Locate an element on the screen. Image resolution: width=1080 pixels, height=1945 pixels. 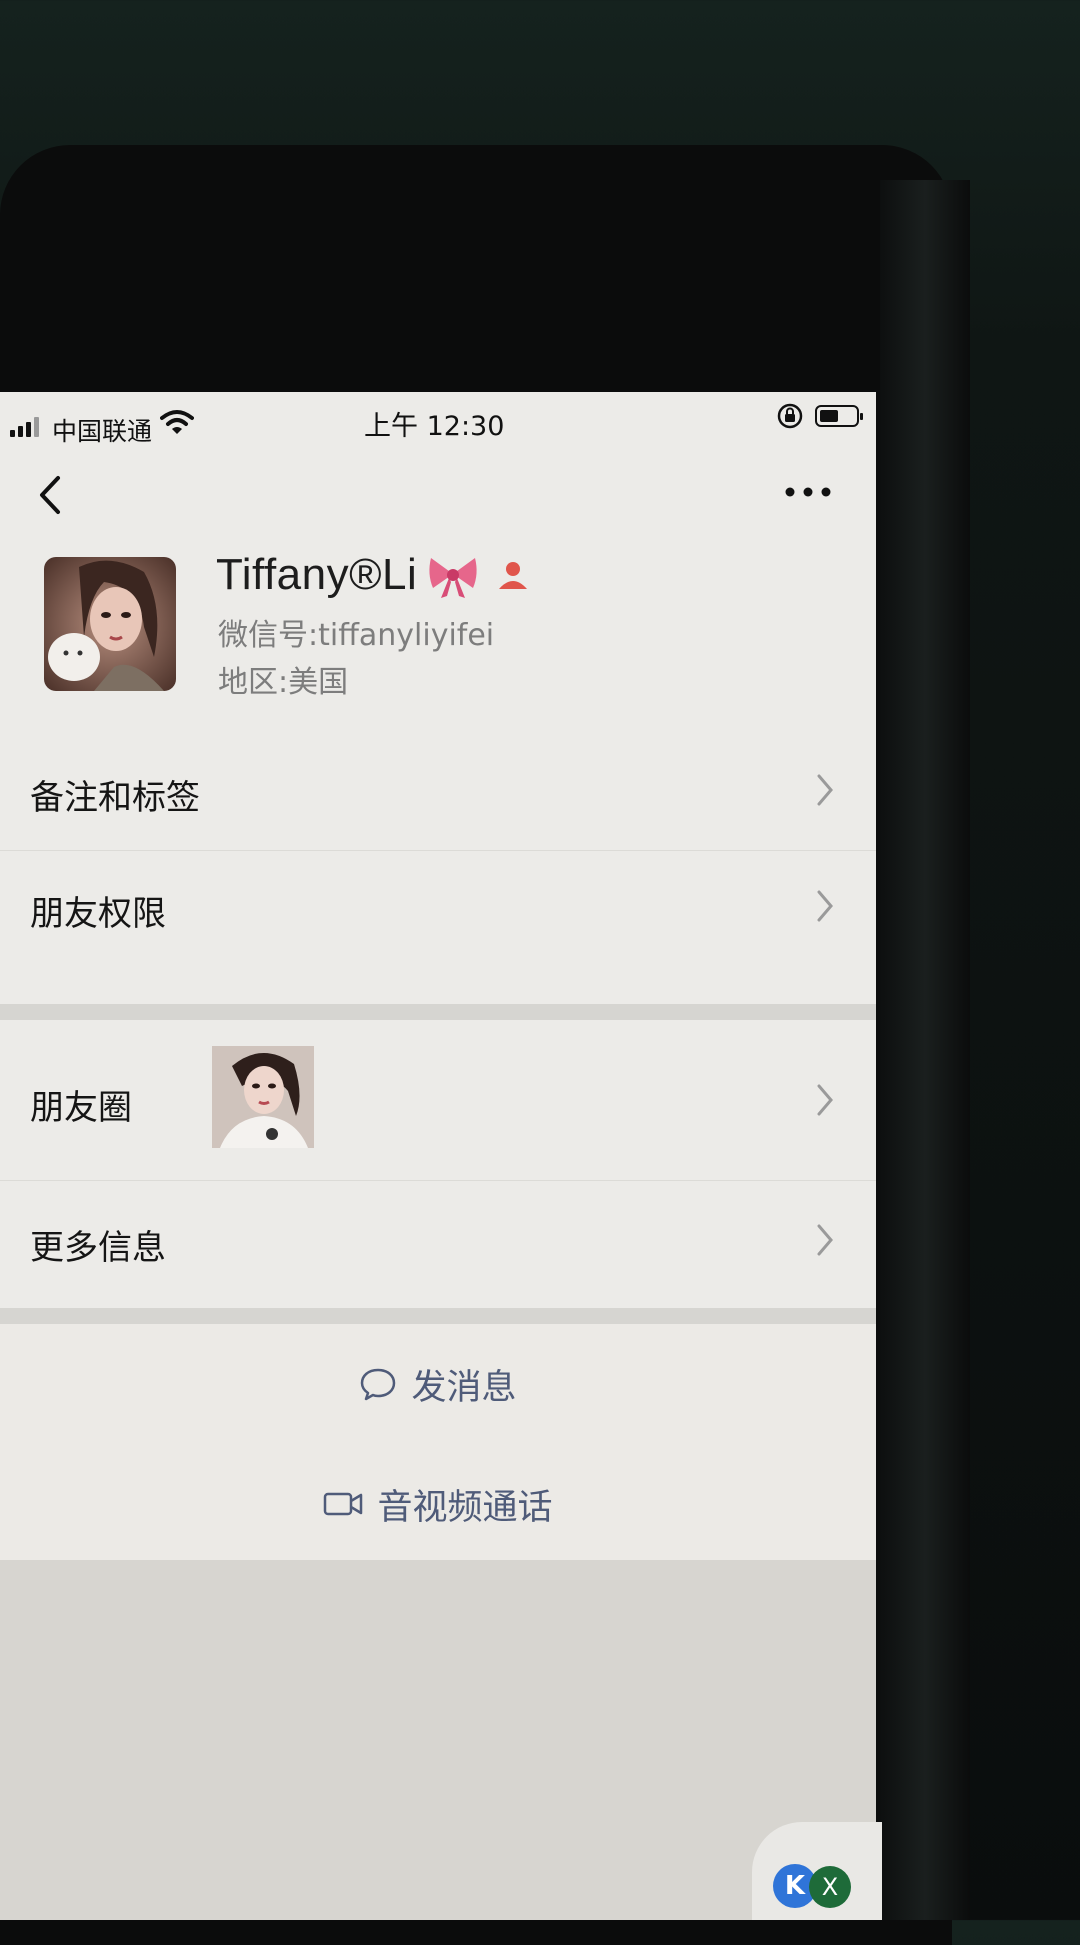
wechat-id-value: tiffanyliyifei is located at coordinates (406, 635).